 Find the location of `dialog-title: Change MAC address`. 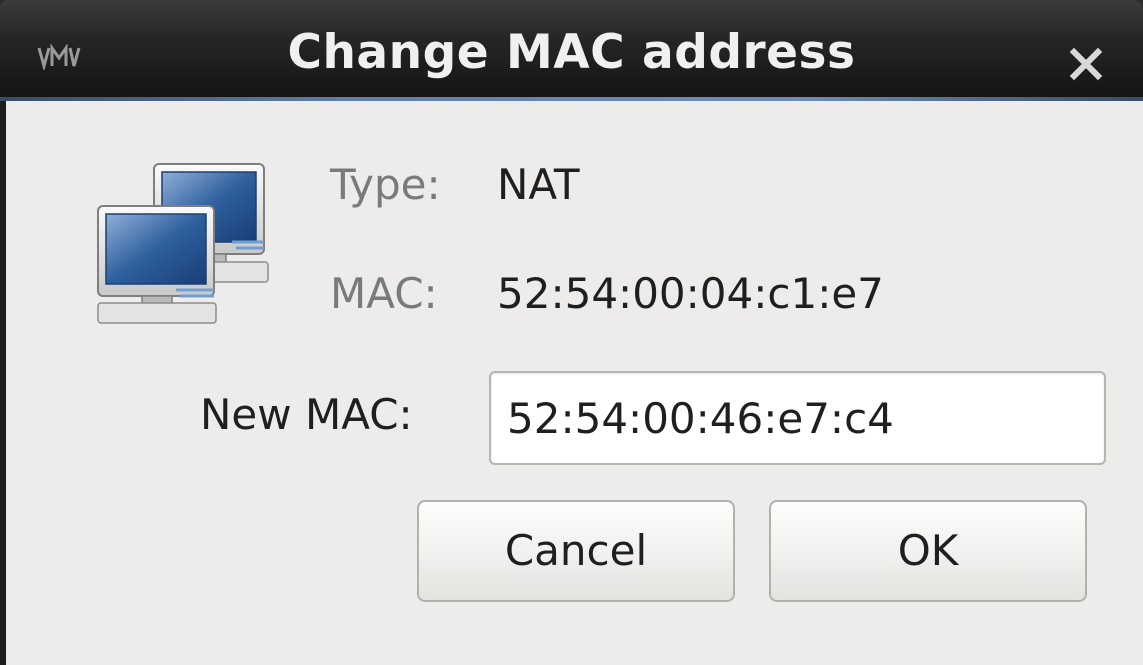

dialog-title: Change MAC address is located at coordinates (571, 52).